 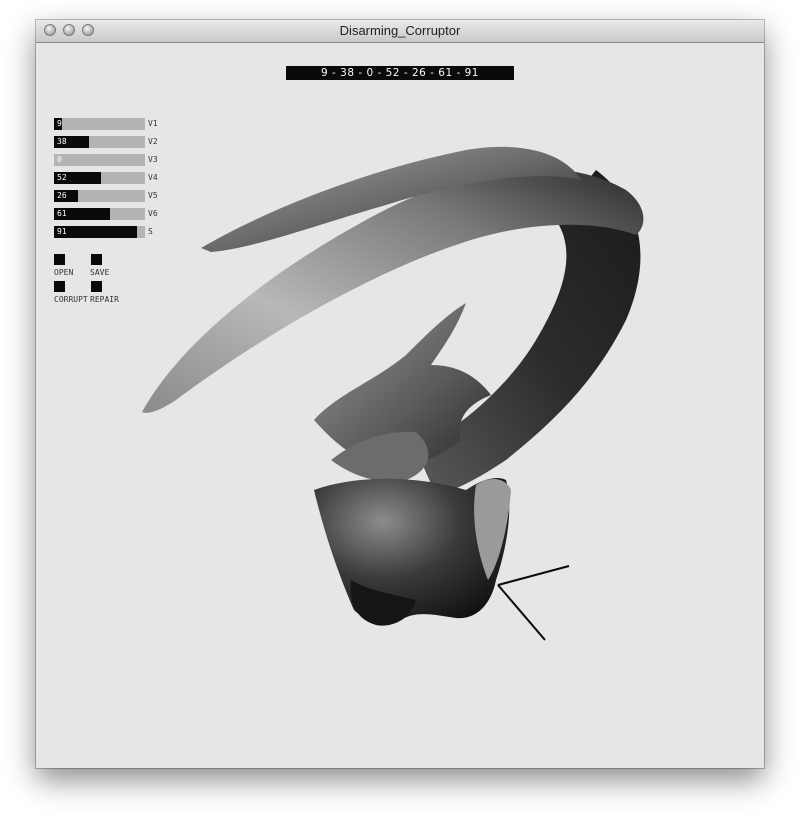 I want to click on repair-button, so click(x=96, y=286).